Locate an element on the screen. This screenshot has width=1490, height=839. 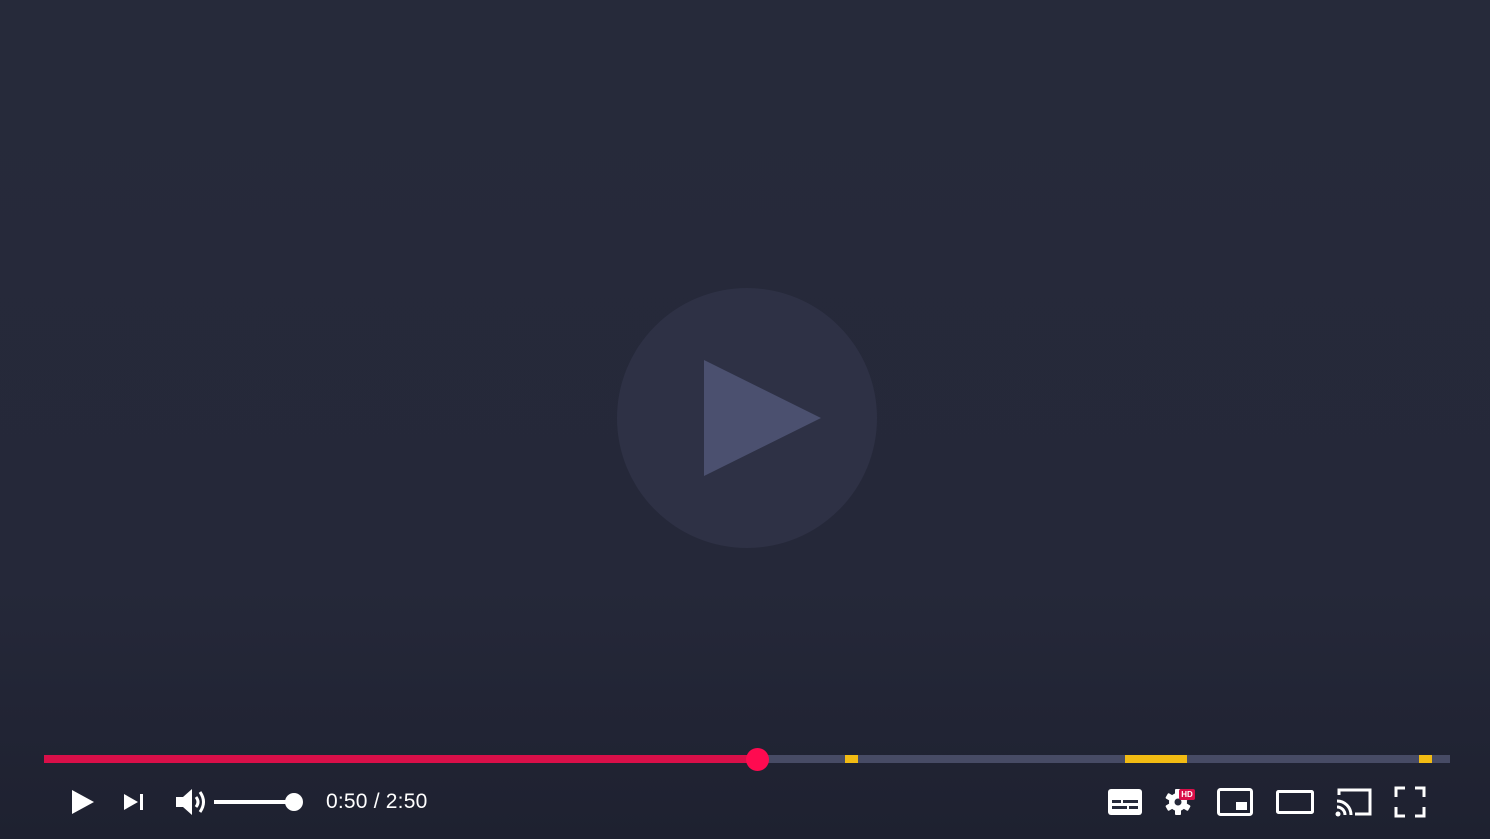
volume-knob is located at coordinates (294, 802).